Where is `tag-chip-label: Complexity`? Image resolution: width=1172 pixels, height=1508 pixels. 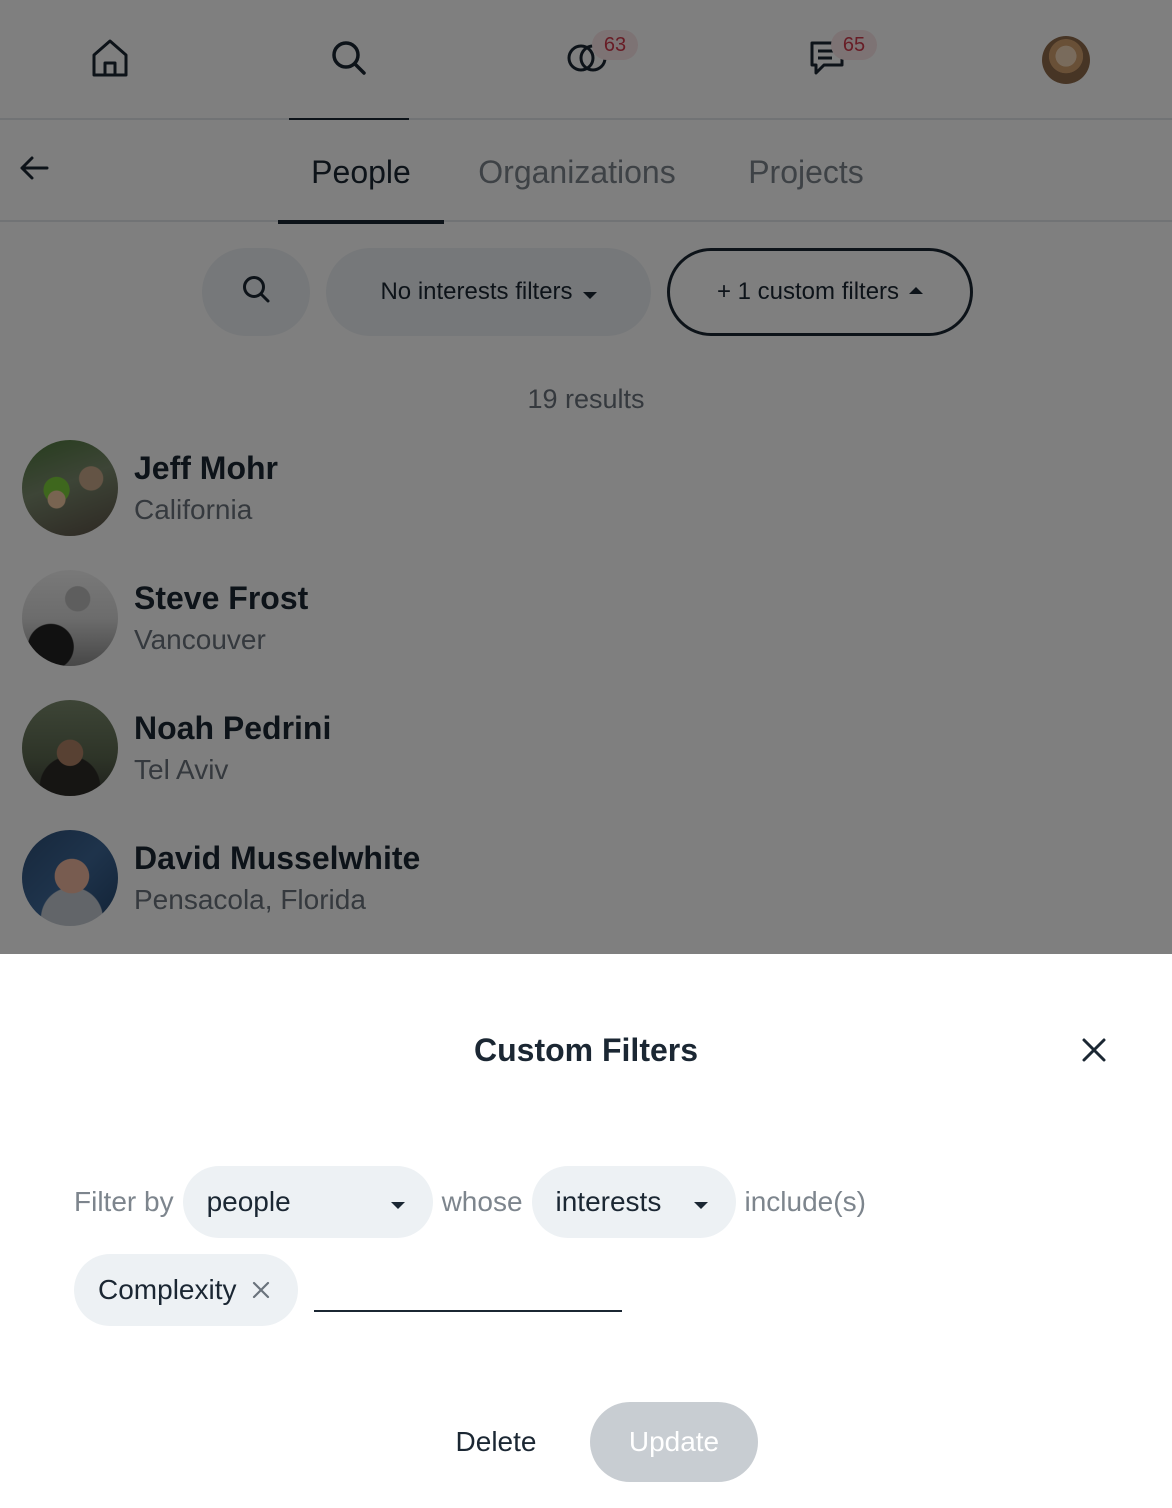 tag-chip-label: Complexity is located at coordinates (167, 1289).